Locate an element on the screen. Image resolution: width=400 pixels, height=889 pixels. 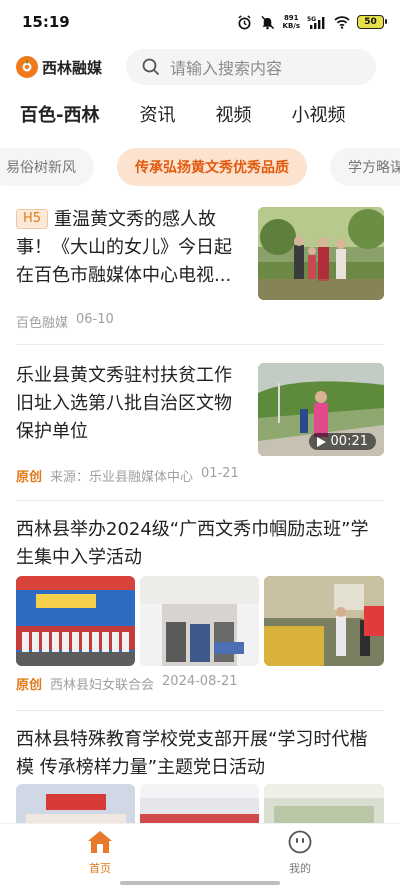
h5-tag: H5 is located at coordinates (32, 219).